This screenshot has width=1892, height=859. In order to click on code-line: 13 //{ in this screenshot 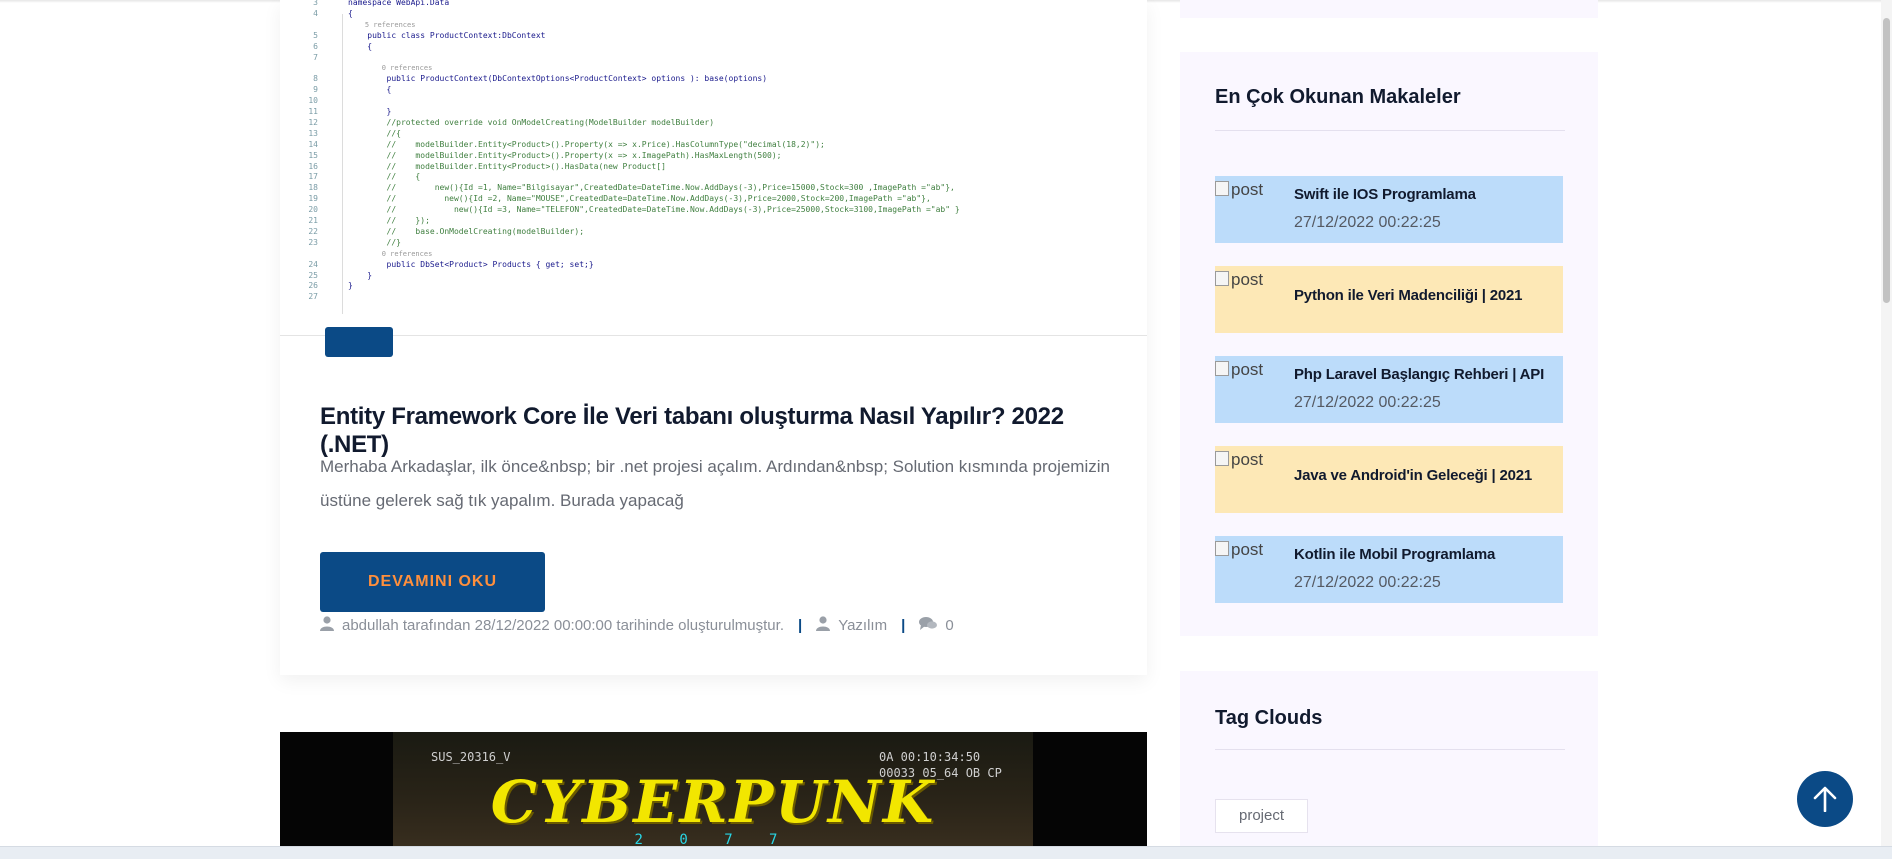, I will do `click(354, 133)`.